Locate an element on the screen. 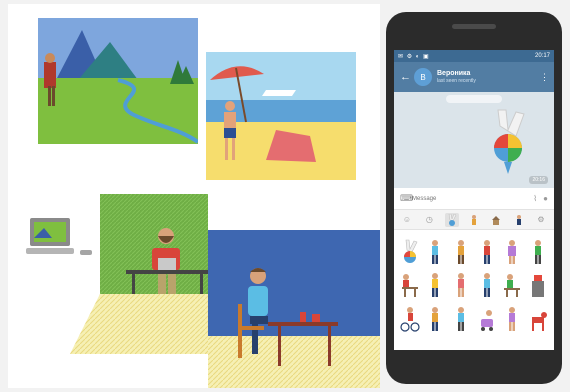  hiker-illustration is located at coordinates (118, 81).